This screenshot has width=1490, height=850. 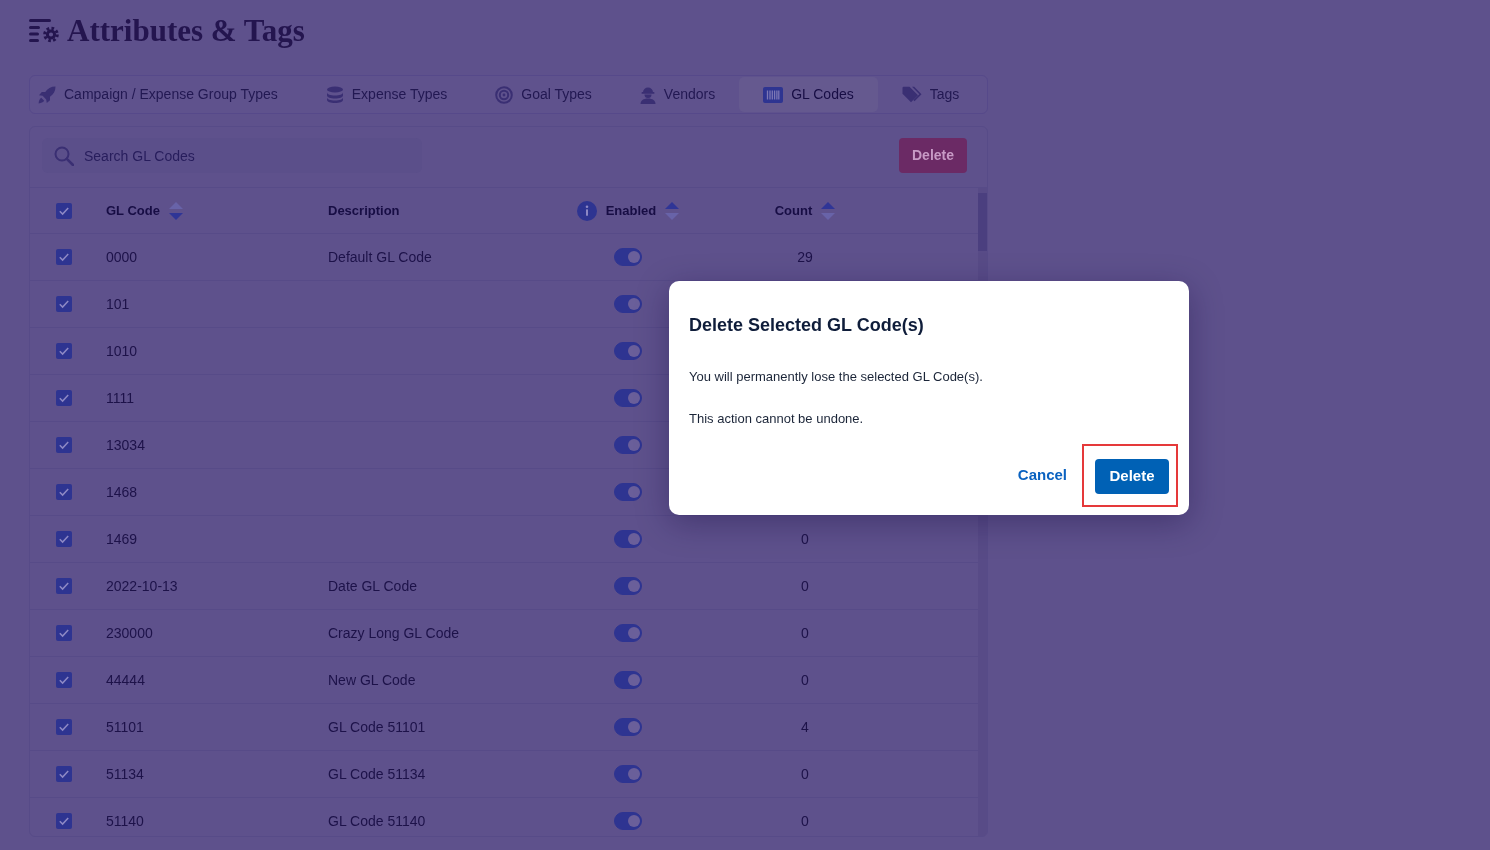 I want to click on tab: GL Codes, so click(x=808, y=94).